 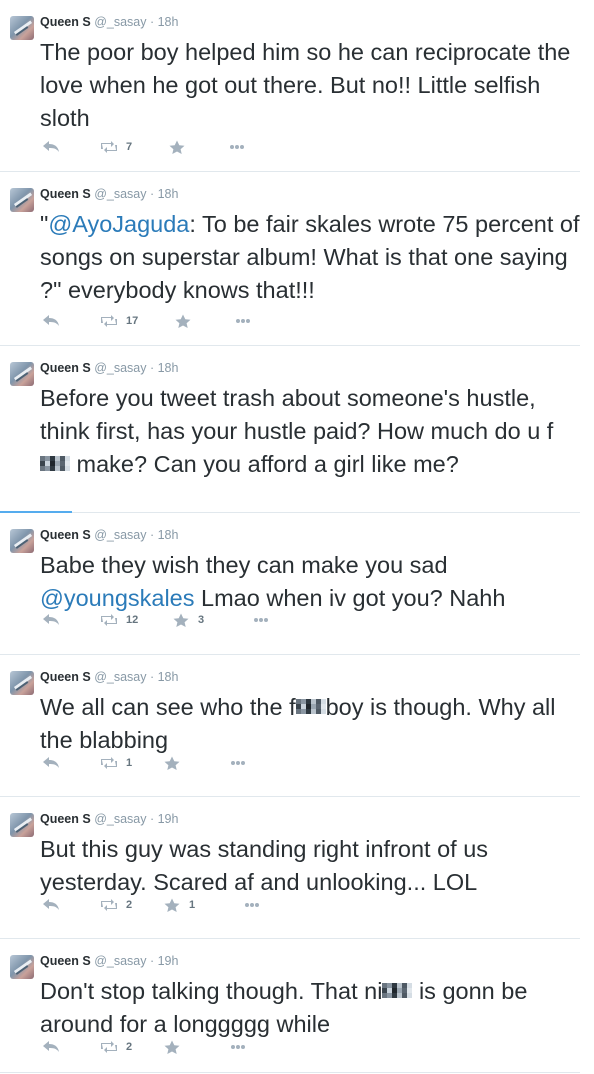 What do you see at coordinates (119, 321) in the screenshot?
I see `retweet-button: 17` at bounding box center [119, 321].